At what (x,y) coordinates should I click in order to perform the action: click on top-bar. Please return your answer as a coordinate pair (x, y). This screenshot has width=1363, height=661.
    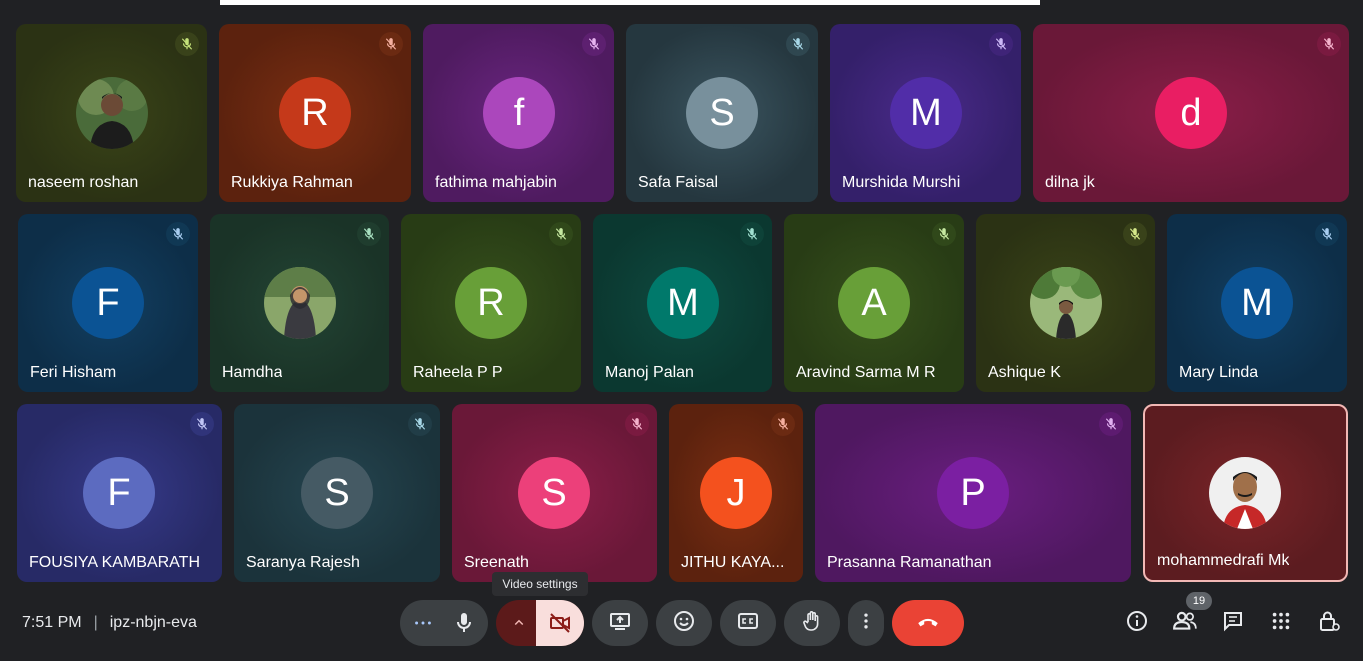
    Looking at the image, I should click on (681, 3).